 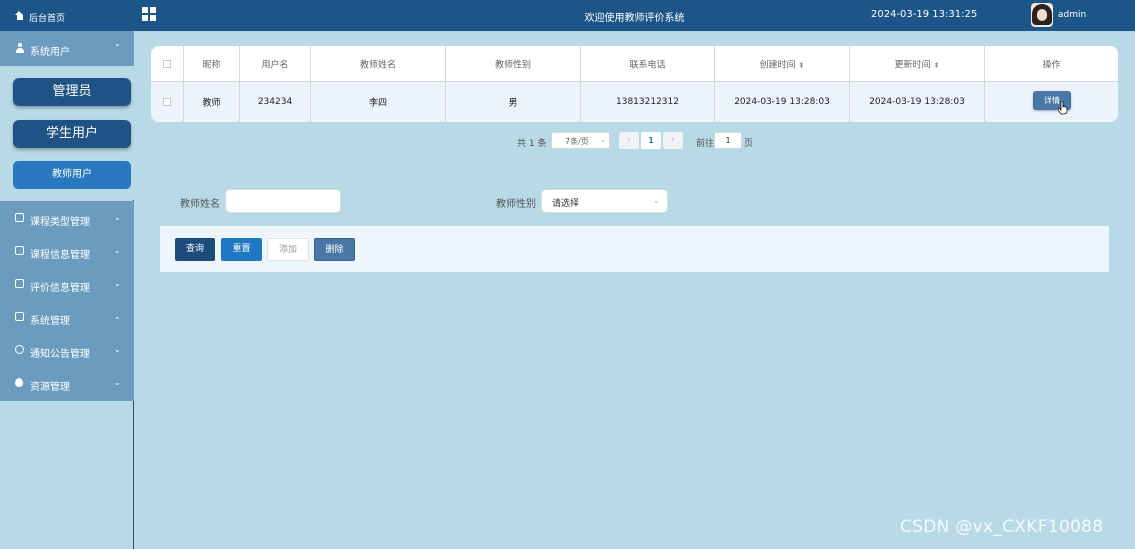 What do you see at coordinates (19, 349) in the screenshot?
I see `info-circle-icon` at bounding box center [19, 349].